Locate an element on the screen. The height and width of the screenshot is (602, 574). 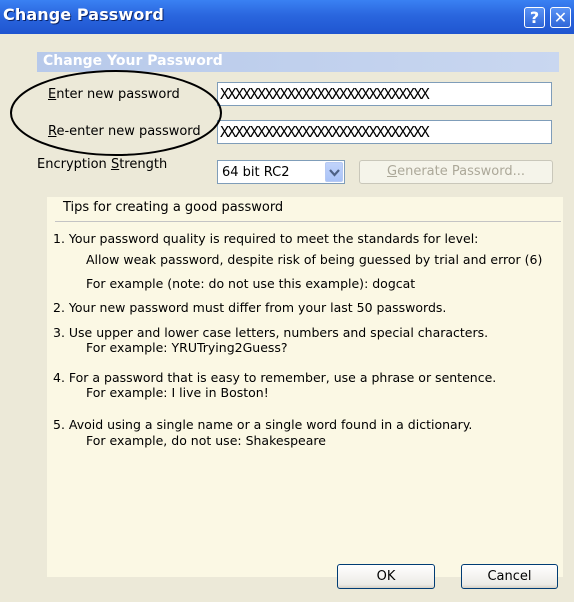
reenter-password-label: Re-enter new password is located at coordinates (124, 131).